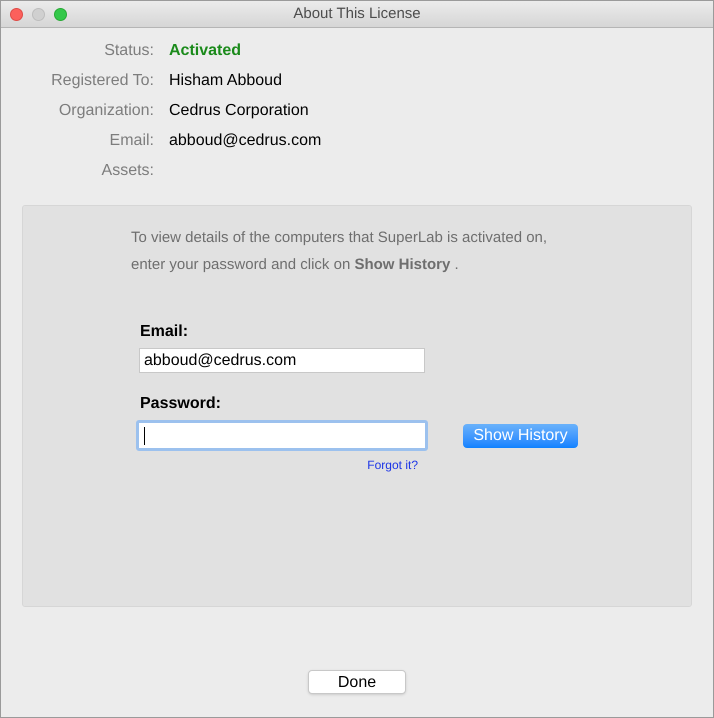 The image size is (714, 718). Describe the element at coordinates (128, 51) in the screenshot. I see `field-label: Status:` at that location.